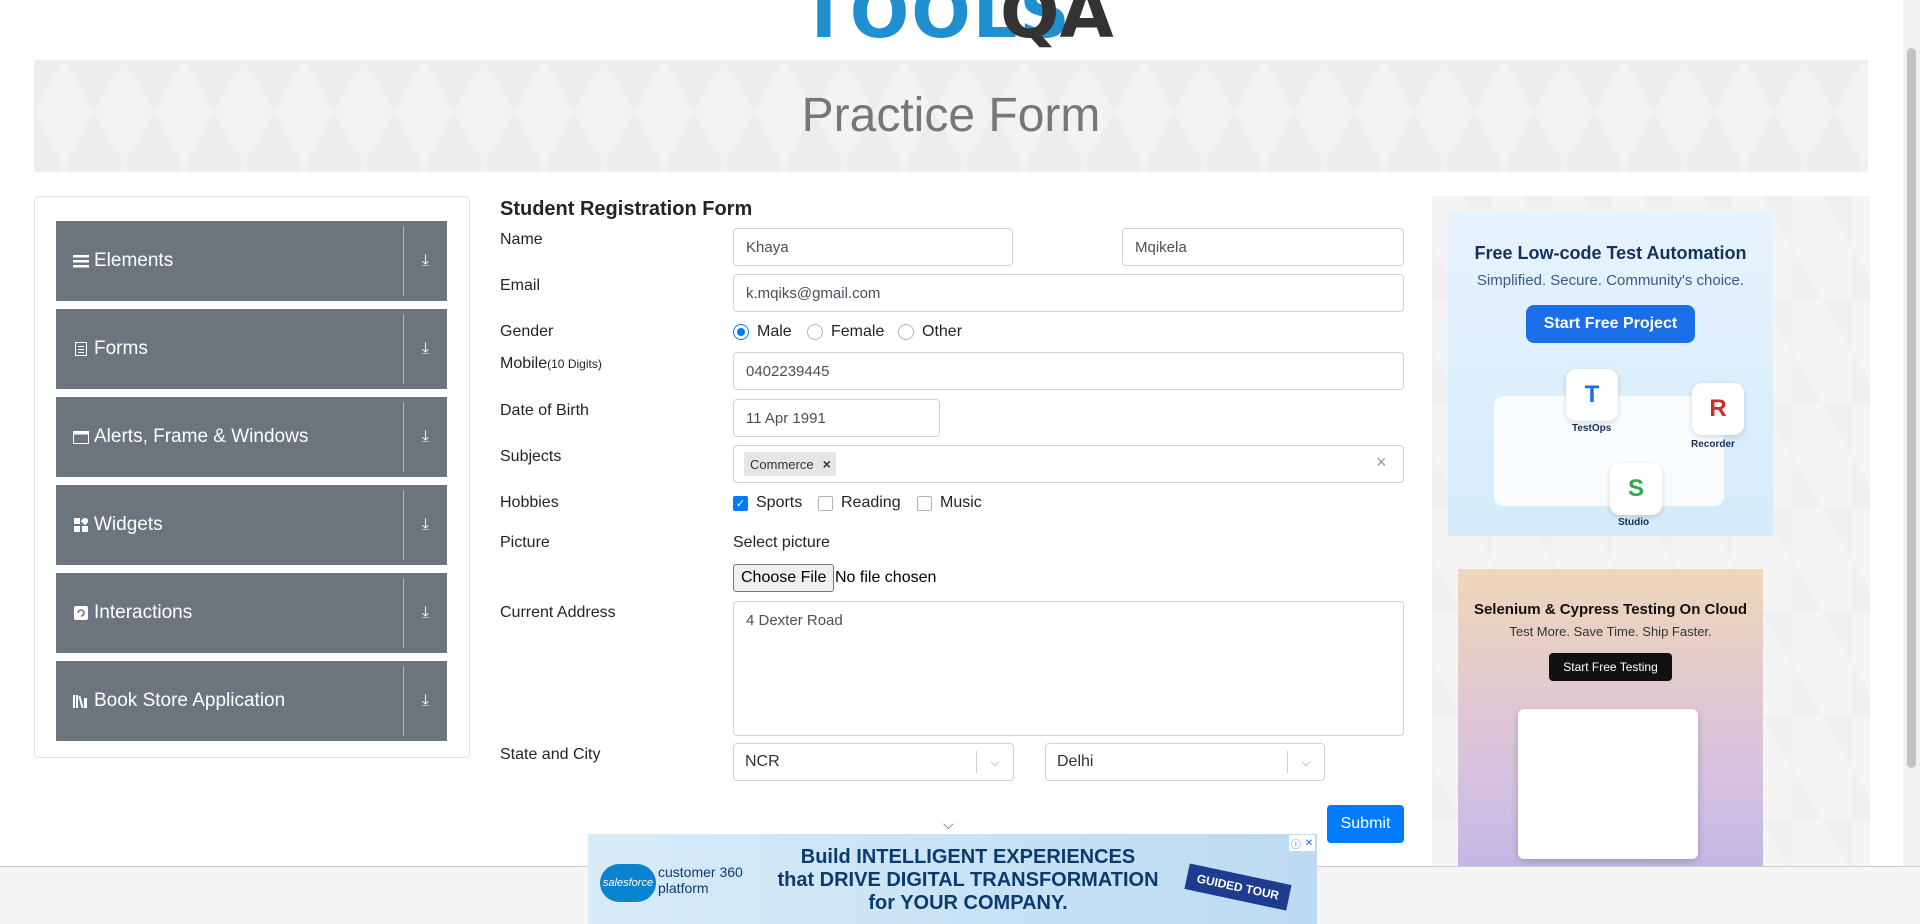 The height and width of the screenshot is (924, 1920). I want to click on sidebar-group-label: Forms, so click(121, 348).